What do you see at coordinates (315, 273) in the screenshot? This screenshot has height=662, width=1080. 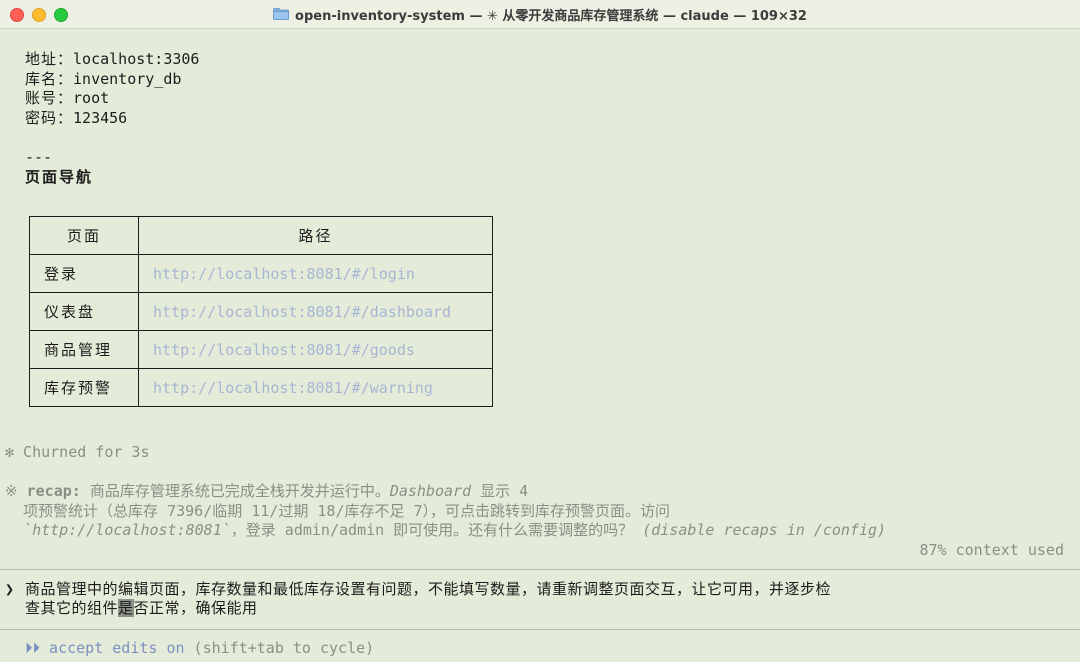 I see `table-cell-path-link: http://localhost:8081/#/login` at bounding box center [315, 273].